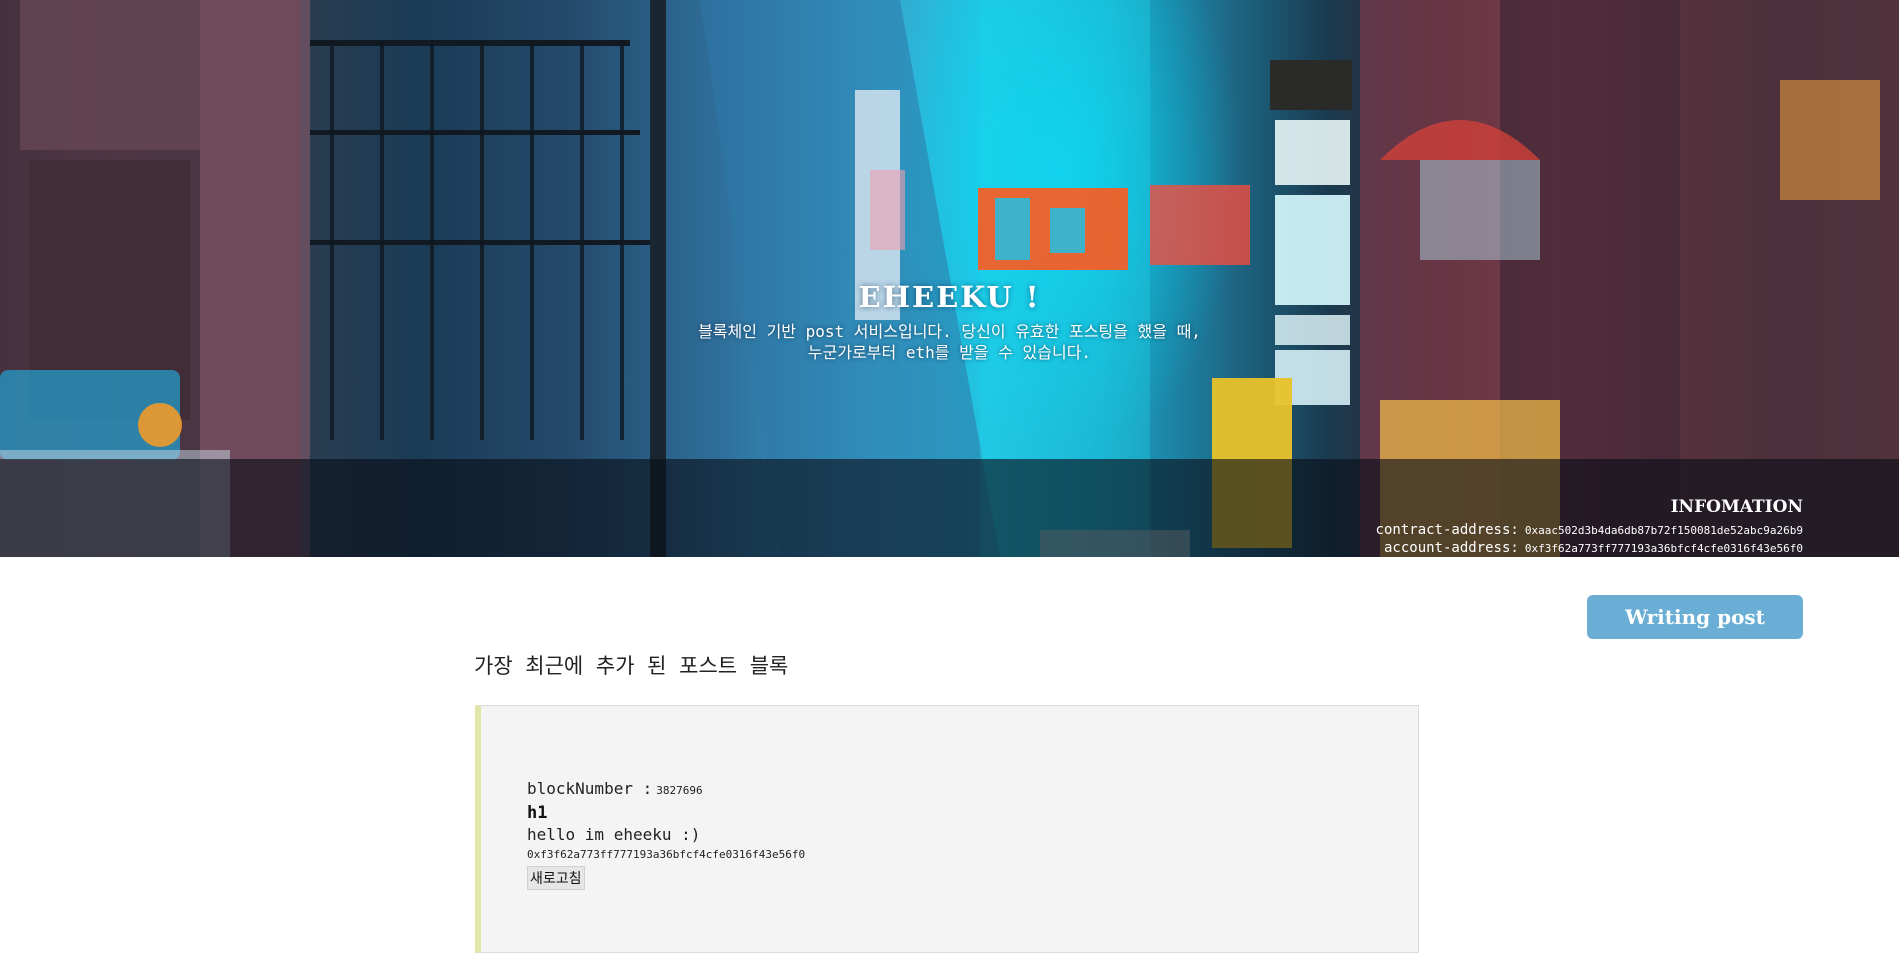  What do you see at coordinates (1695, 617) in the screenshot?
I see `writing-post-button: Writing post` at bounding box center [1695, 617].